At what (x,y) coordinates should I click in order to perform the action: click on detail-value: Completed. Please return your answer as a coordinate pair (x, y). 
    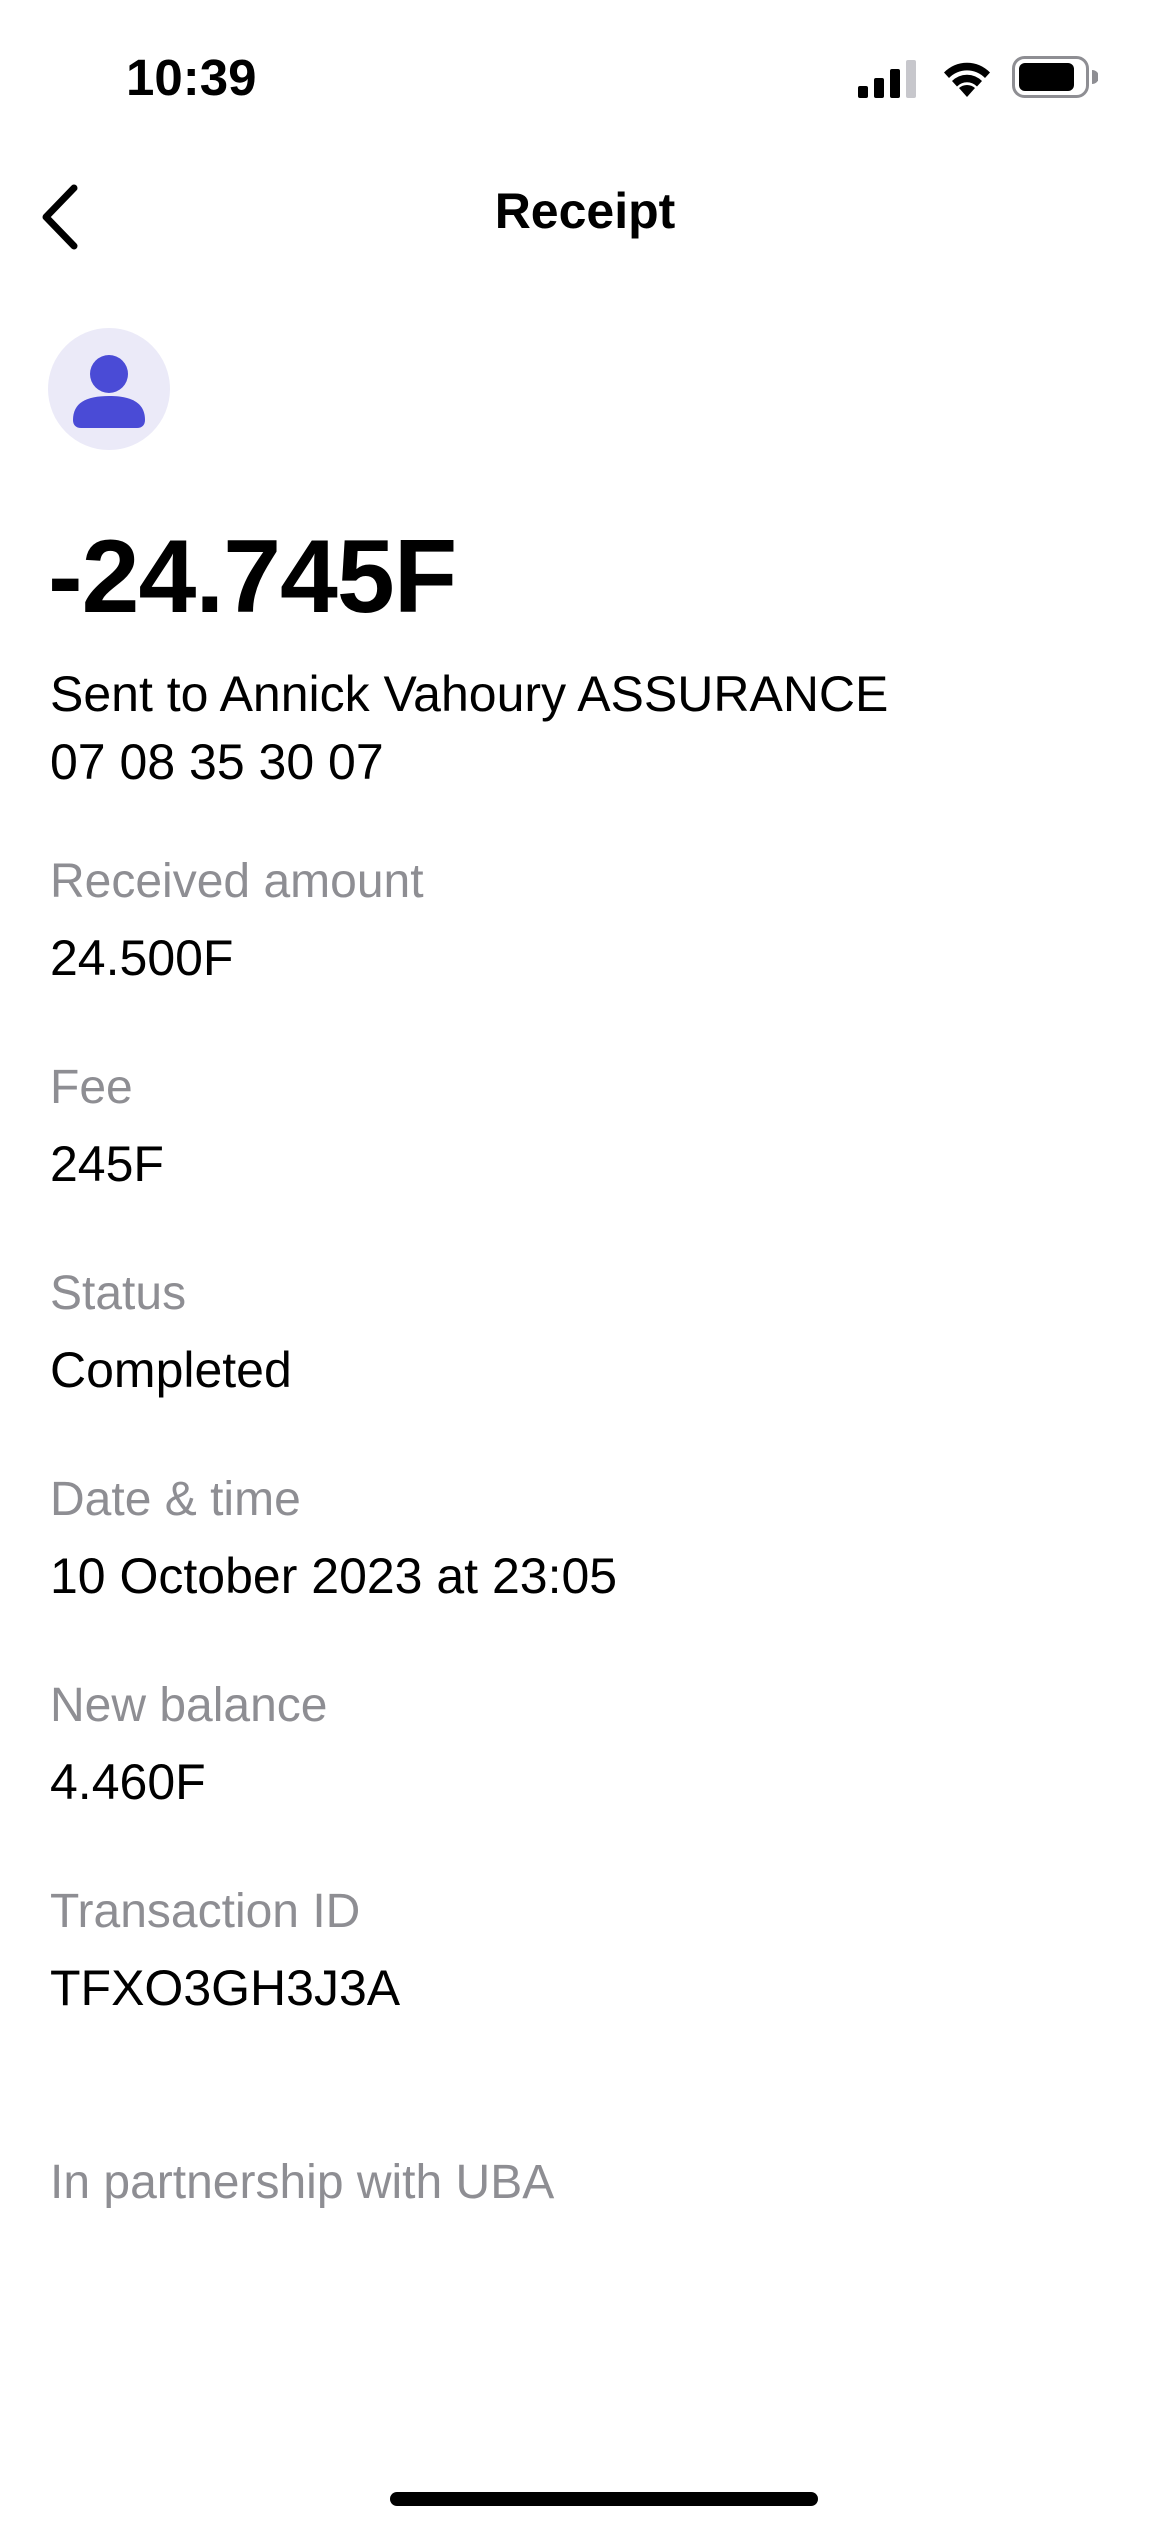
    Looking at the image, I should click on (171, 1370).